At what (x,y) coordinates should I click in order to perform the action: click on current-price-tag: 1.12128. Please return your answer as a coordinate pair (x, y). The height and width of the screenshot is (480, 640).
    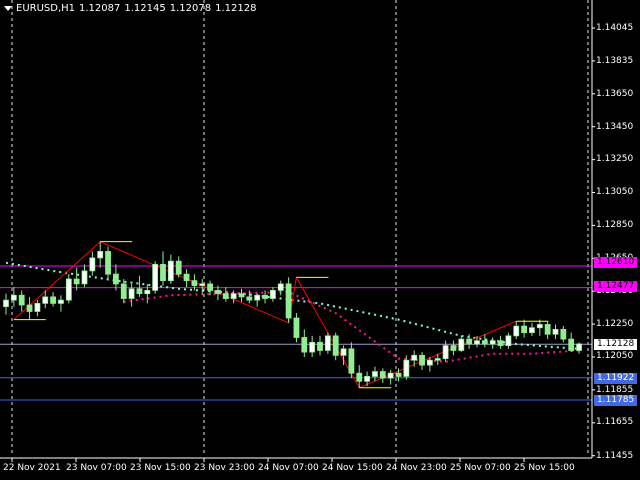
    Looking at the image, I should click on (616, 344).